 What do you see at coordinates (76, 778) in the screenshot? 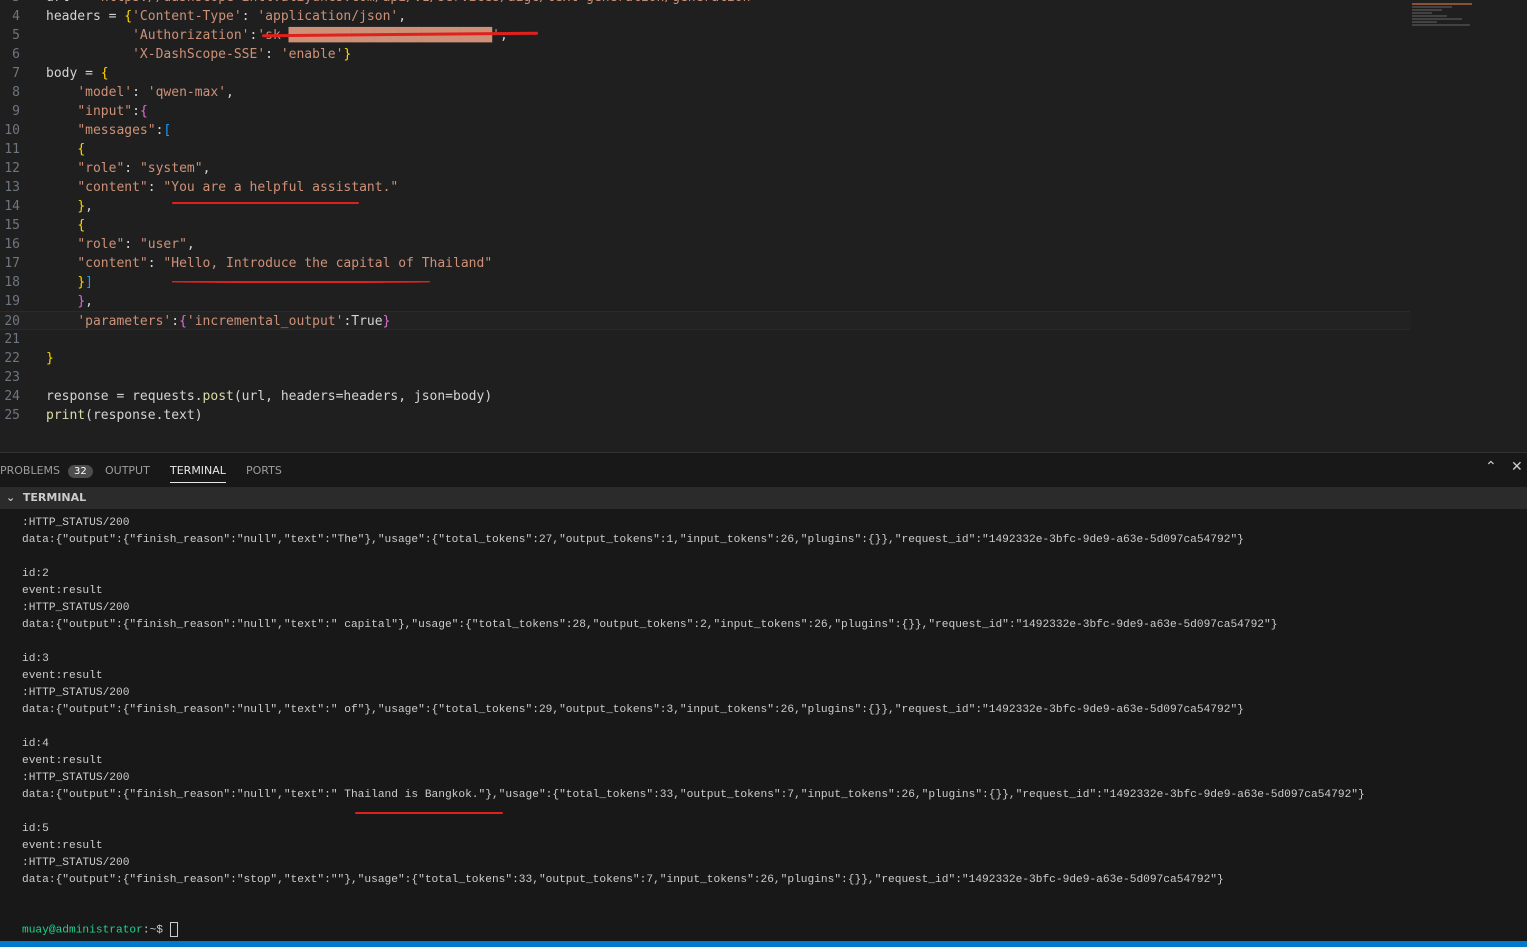
I see `terminal-line: :HTTP_STATUS/200` at bounding box center [76, 778].